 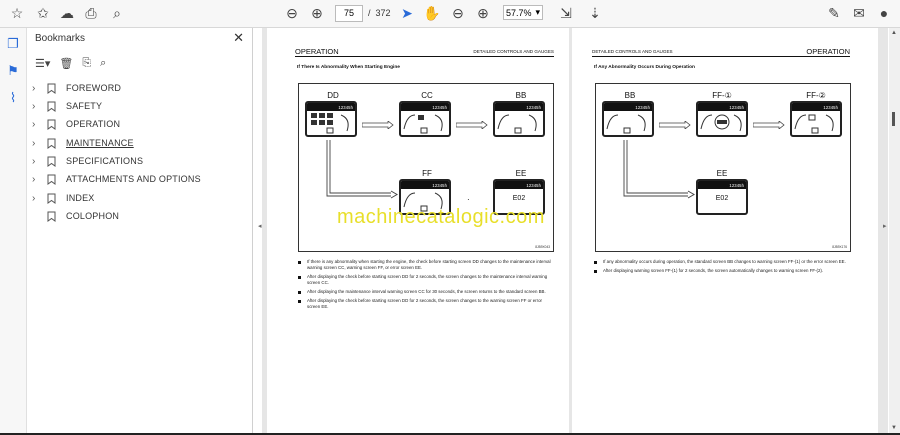 What do you see at coordinates (542, 247) in the screenshot?
I see `figure-reference: 8JB9X043` at bounding box center [542, 247].